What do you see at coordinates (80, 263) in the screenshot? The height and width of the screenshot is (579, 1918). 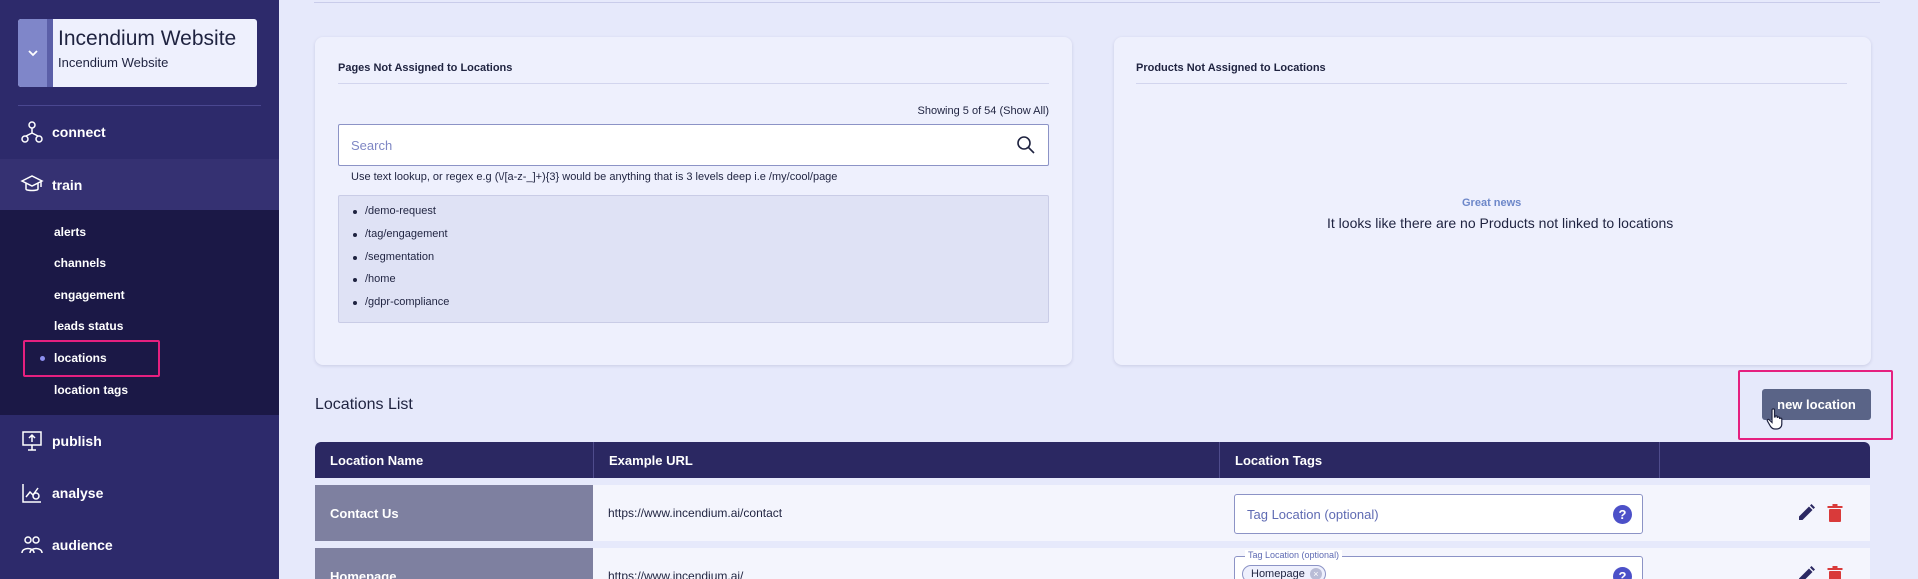 I see `subnav-item-channels: channels` at bounding box center [80, 263].